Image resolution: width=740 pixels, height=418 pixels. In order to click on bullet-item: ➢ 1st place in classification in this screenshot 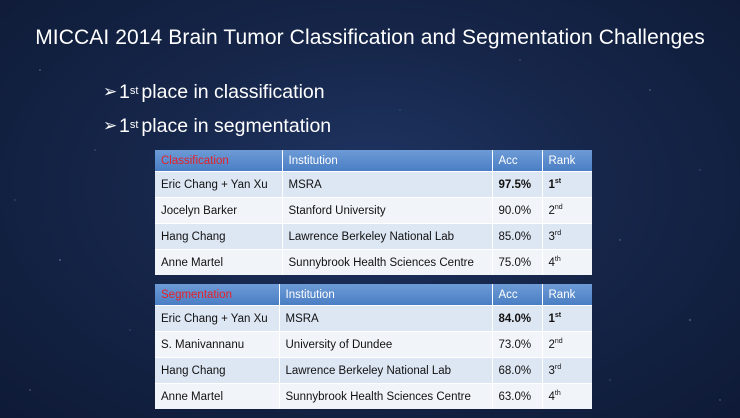, I will do `click(217, 95)`.